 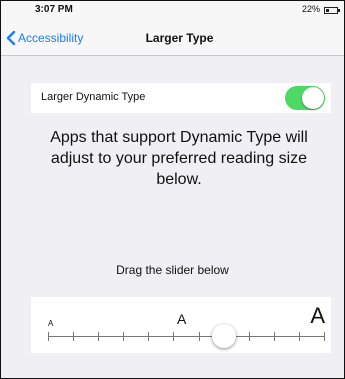 I want to click on slider-instruction: Drag the slider below, so click(x=172, y=270).